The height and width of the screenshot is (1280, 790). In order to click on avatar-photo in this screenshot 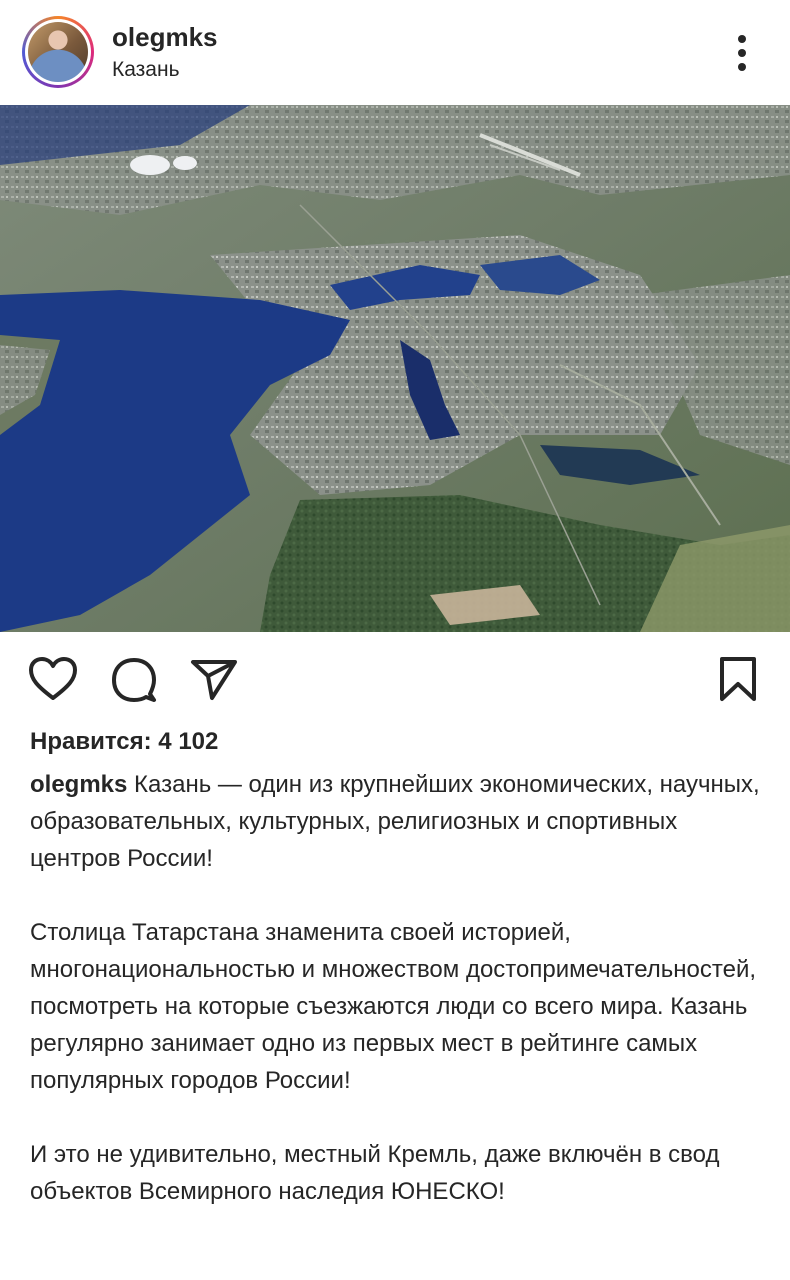, I will do `click(58, 52)`.